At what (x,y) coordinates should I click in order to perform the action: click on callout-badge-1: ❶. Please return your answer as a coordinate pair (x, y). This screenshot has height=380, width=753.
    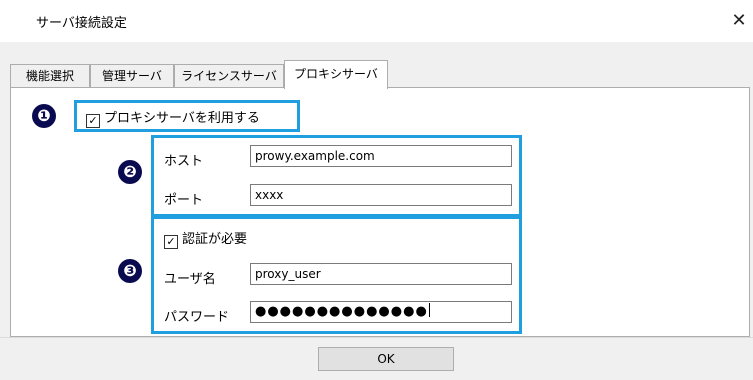
    Looking at the image, I should click on (44, 116).